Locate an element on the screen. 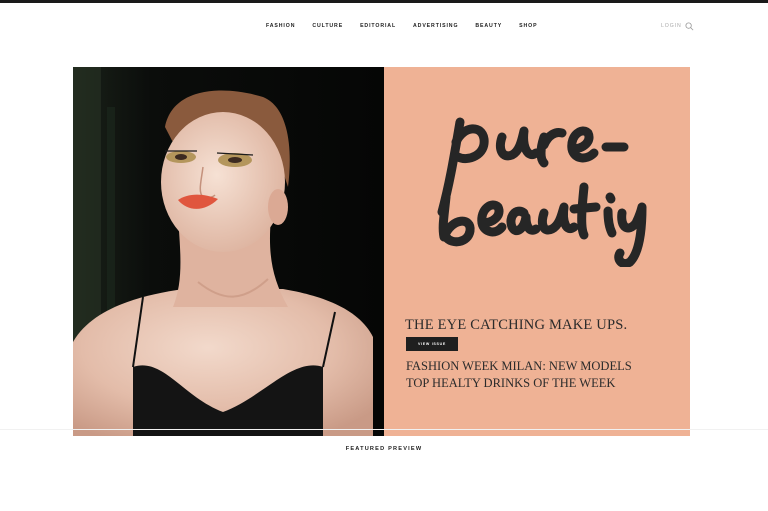 The width and height of the screenshot is (768, 511). section-divider is located at coordinates (384, 429).